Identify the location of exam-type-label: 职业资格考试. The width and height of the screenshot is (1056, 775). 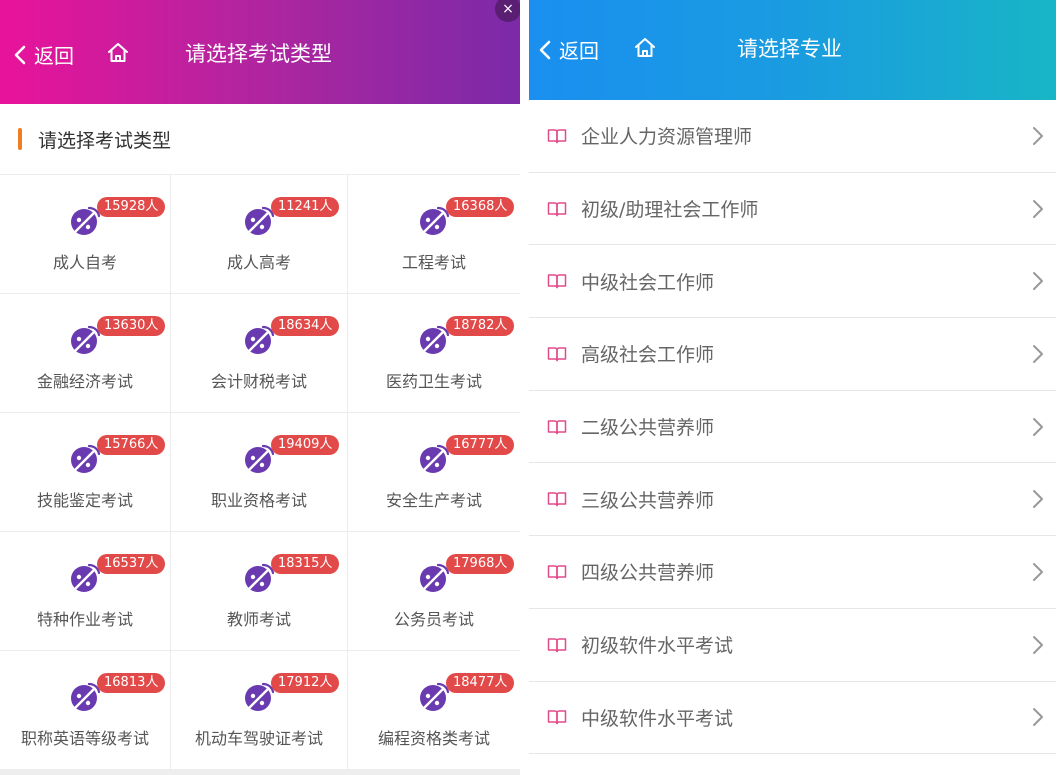
(258, 500).